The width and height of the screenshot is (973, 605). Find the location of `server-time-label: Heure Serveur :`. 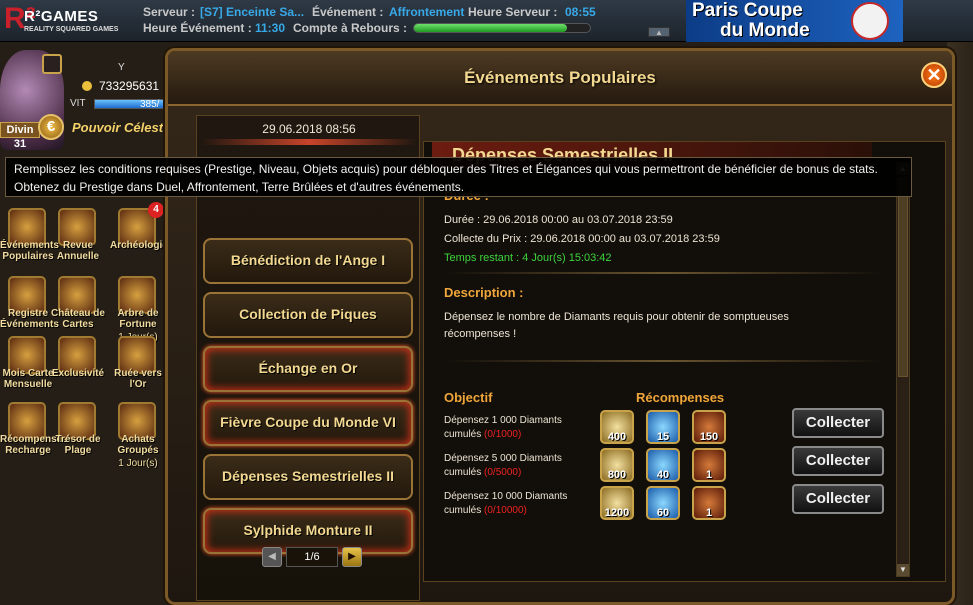

server-time-label: Heure Serveur : is located at coordinates (513, 12).